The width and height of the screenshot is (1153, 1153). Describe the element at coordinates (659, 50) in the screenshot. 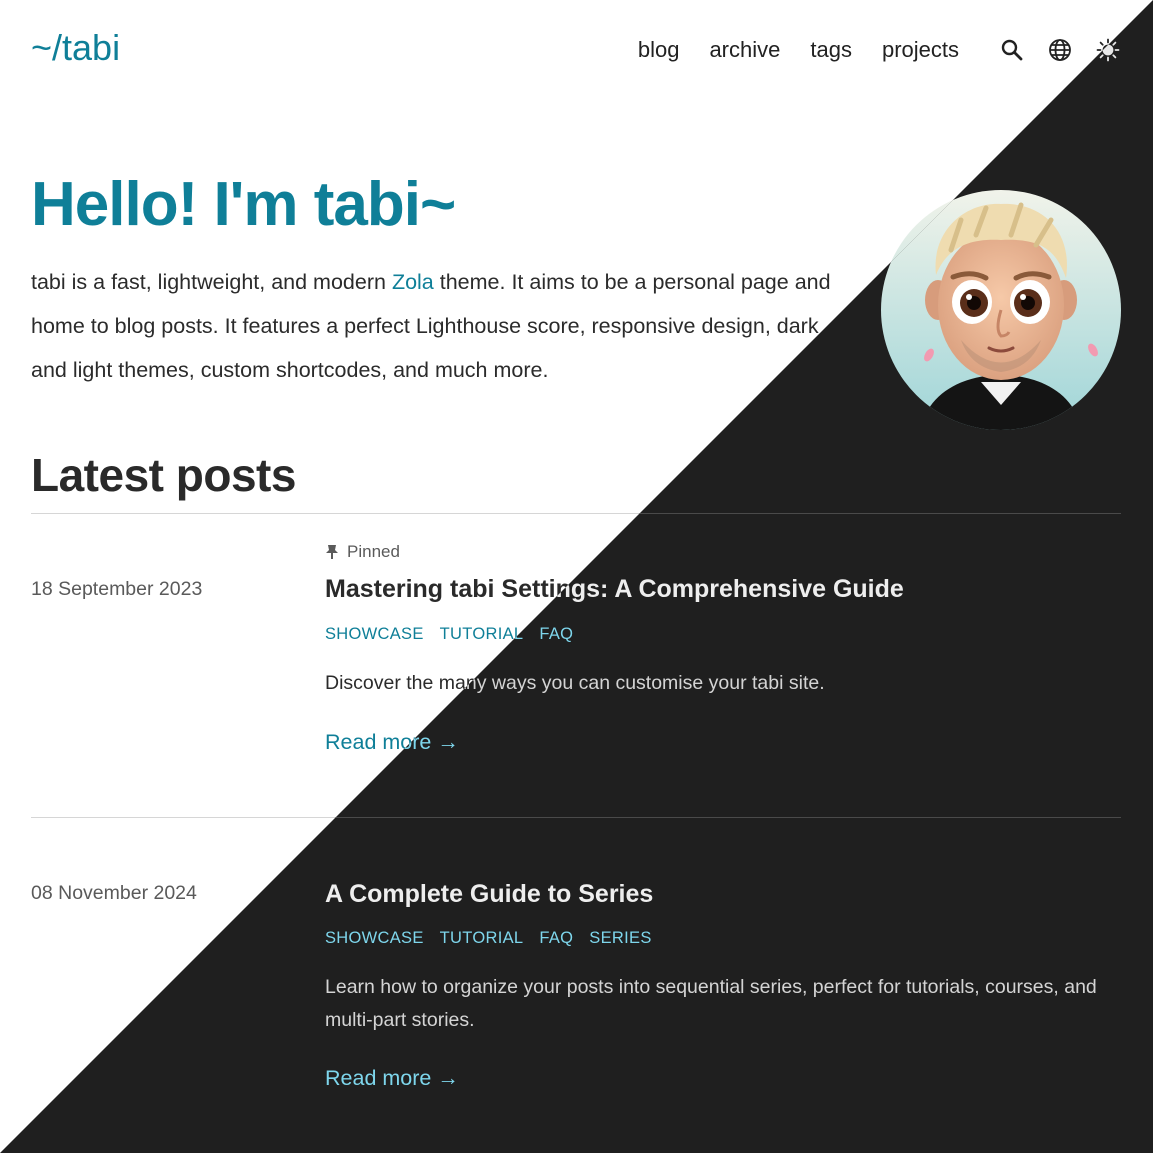

I see `nav-blog: blog` at that location.